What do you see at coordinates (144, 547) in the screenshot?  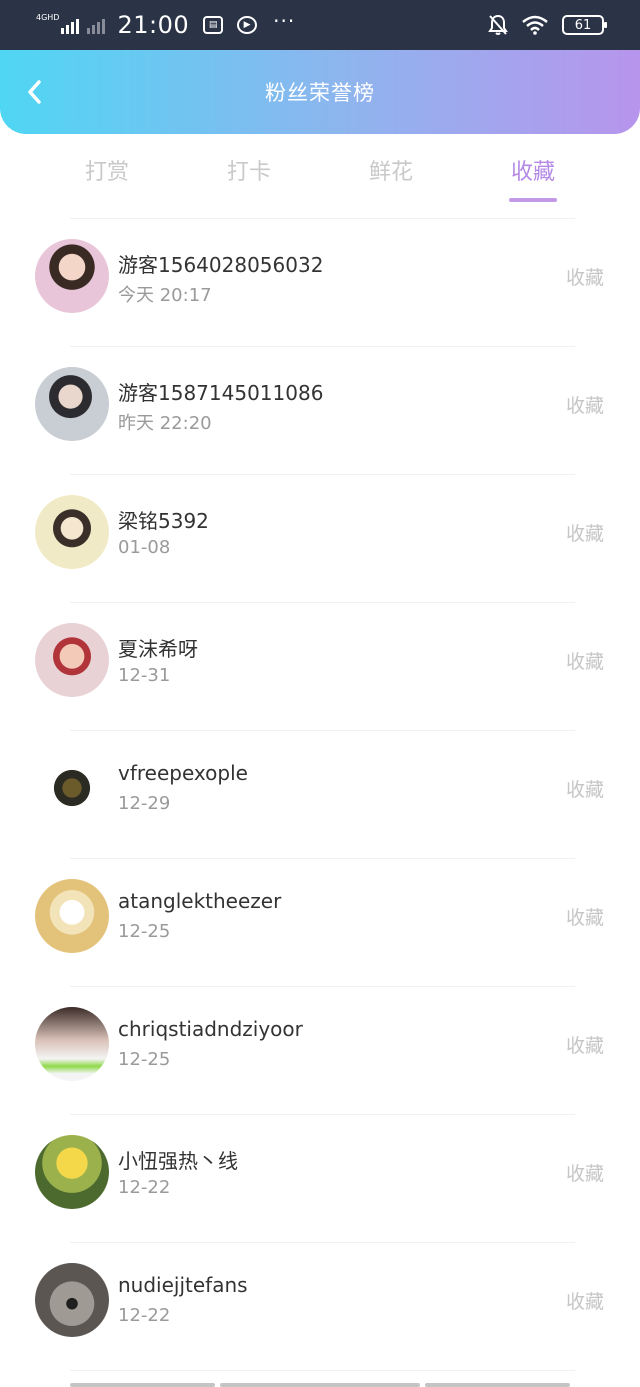 I see `timestamp: 01-08` at bounding box center [144, 547].